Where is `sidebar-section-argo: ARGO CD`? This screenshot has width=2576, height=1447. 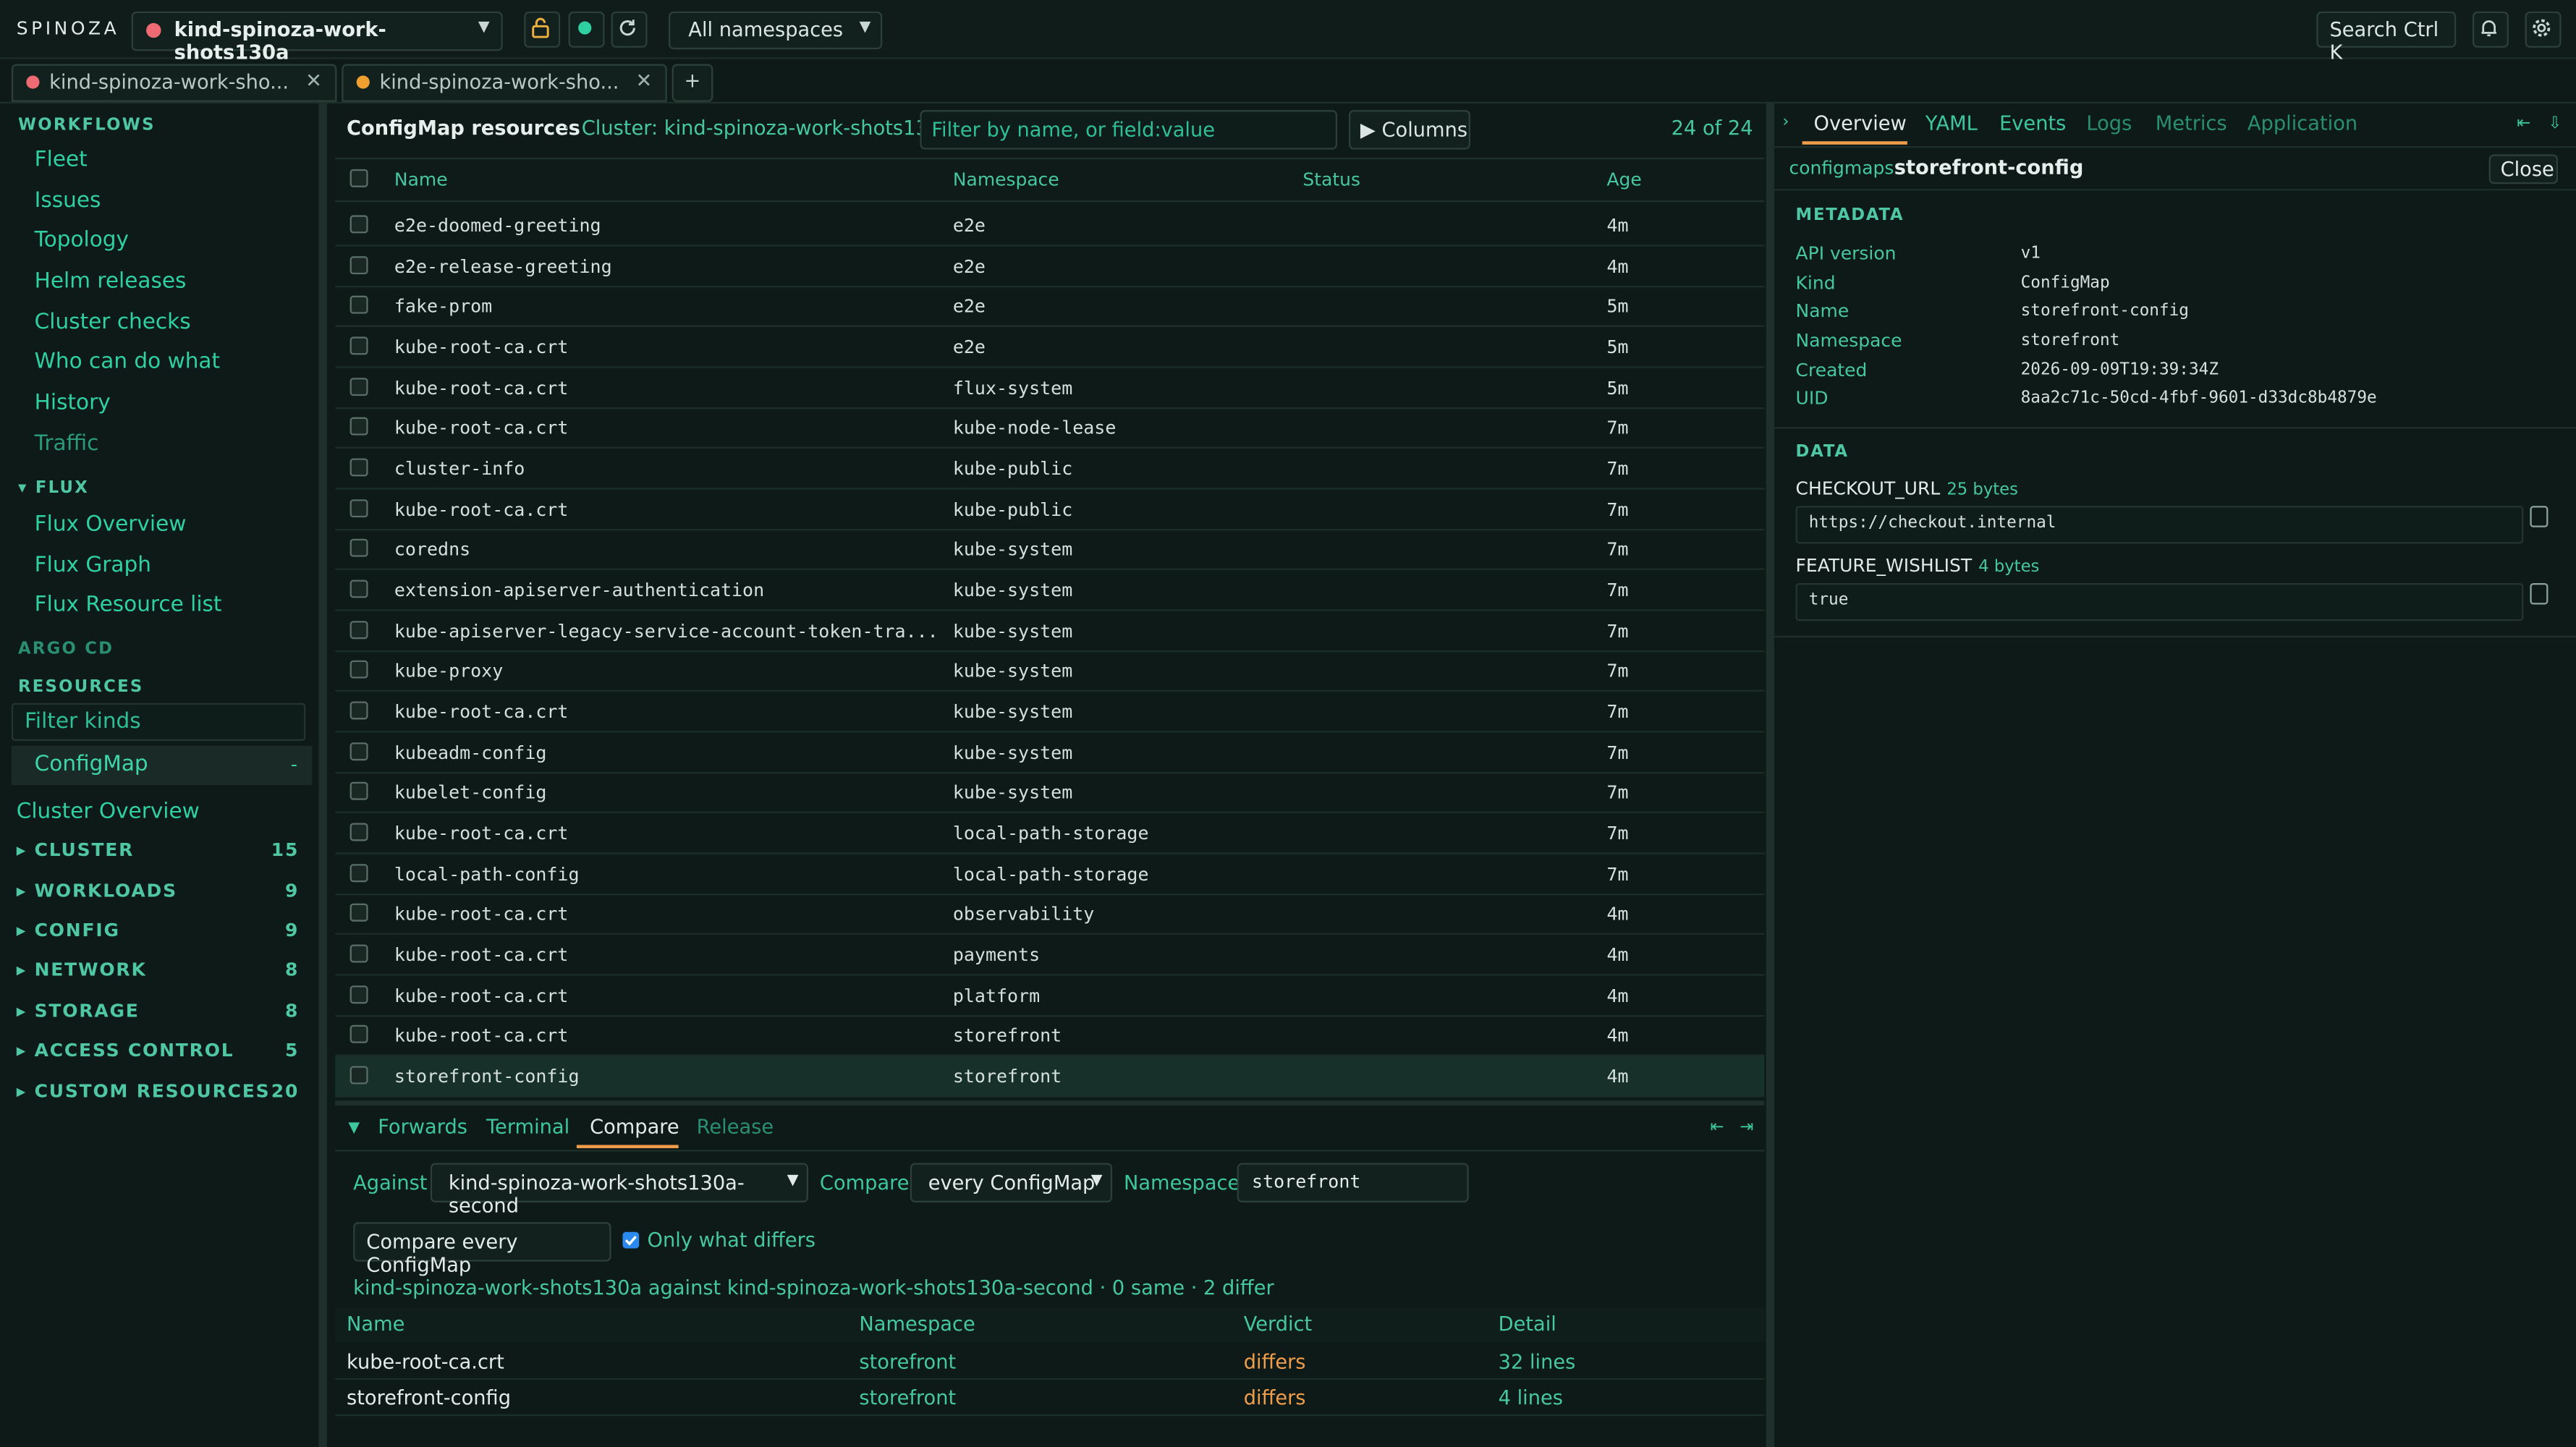
sidebar-section-argo: ARGO CD is located at coordinates (66, 649).